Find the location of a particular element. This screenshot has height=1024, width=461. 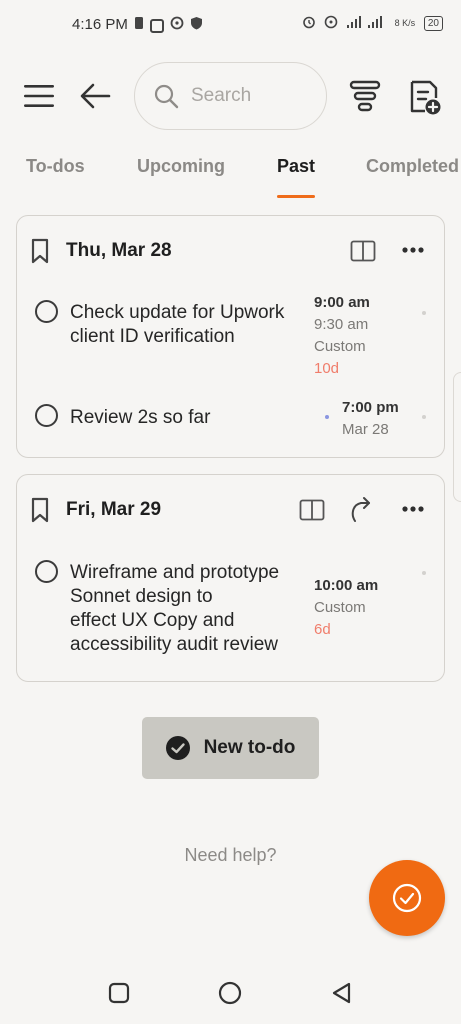

back-arrow-icon is located at coordinates (95, 96).